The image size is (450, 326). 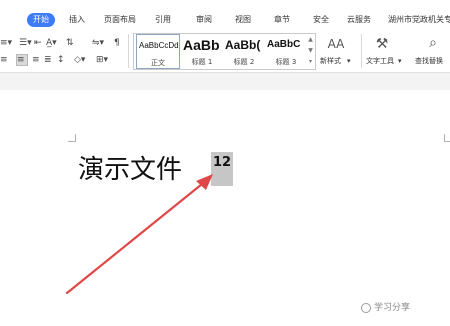 I want to click on watermark-text: 学习分享, so click(x=392, y=308).